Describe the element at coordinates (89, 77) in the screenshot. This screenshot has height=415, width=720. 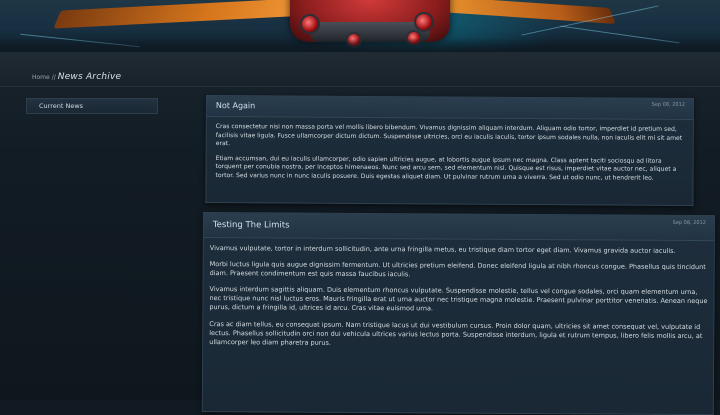
I see `page-title: News Archive` at that location.